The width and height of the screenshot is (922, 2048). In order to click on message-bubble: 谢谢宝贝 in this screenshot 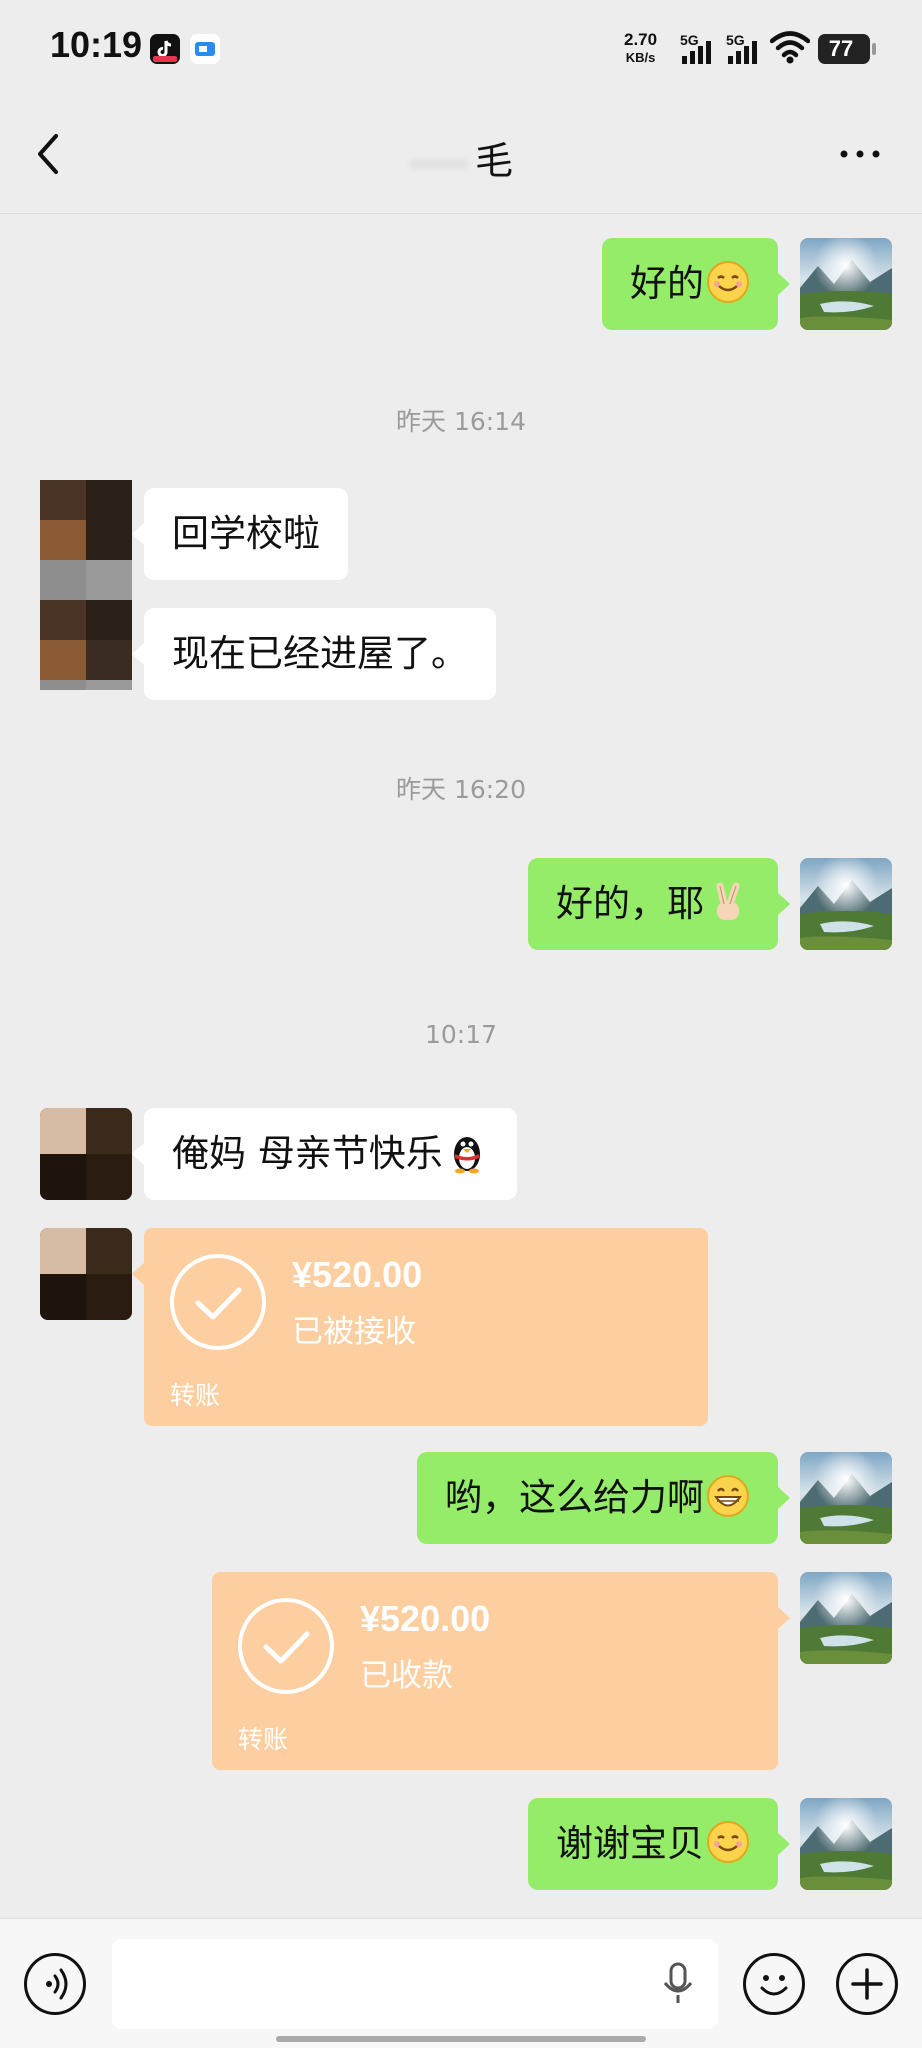, I will do `click(659, 1844)`.